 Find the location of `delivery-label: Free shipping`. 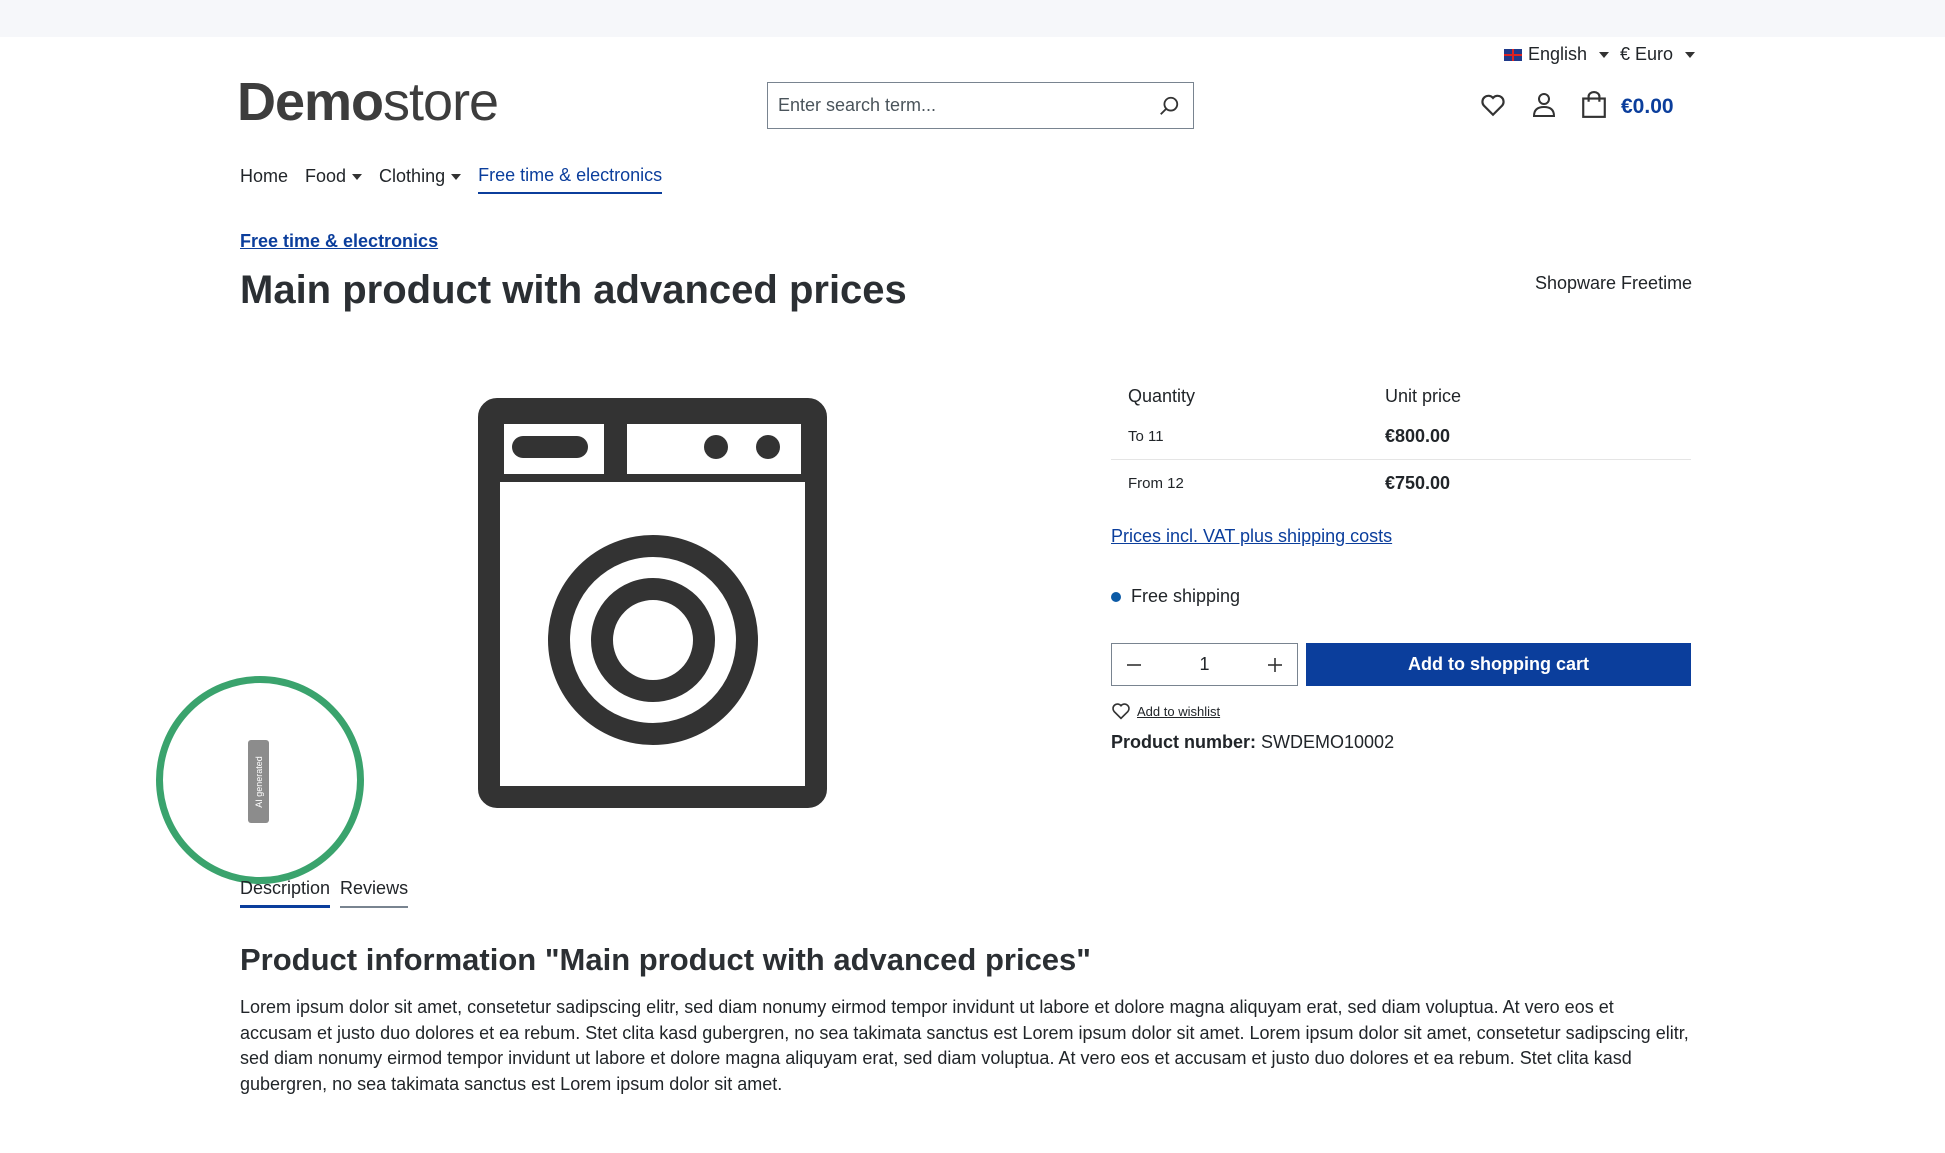

delivery-label: Free shipping is located at coordinates (1186, 596).